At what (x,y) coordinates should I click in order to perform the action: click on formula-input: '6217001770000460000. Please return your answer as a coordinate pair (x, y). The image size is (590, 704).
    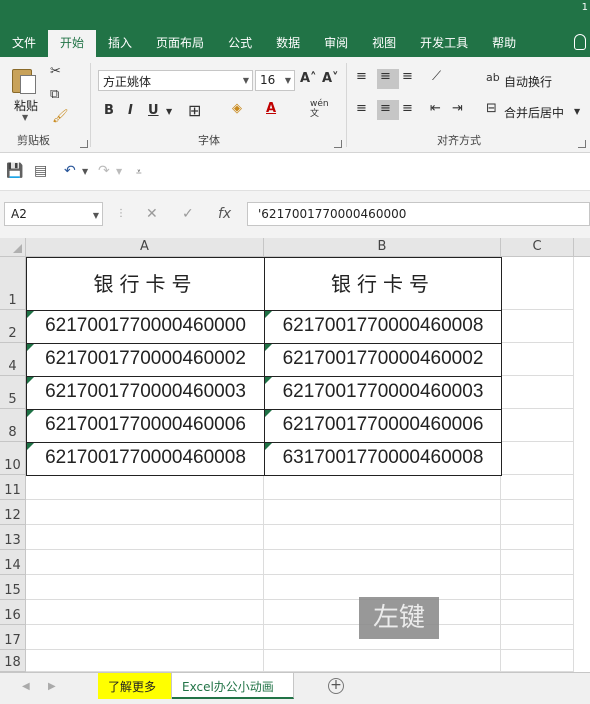
    Looking at the image, I should click on (418, 214).